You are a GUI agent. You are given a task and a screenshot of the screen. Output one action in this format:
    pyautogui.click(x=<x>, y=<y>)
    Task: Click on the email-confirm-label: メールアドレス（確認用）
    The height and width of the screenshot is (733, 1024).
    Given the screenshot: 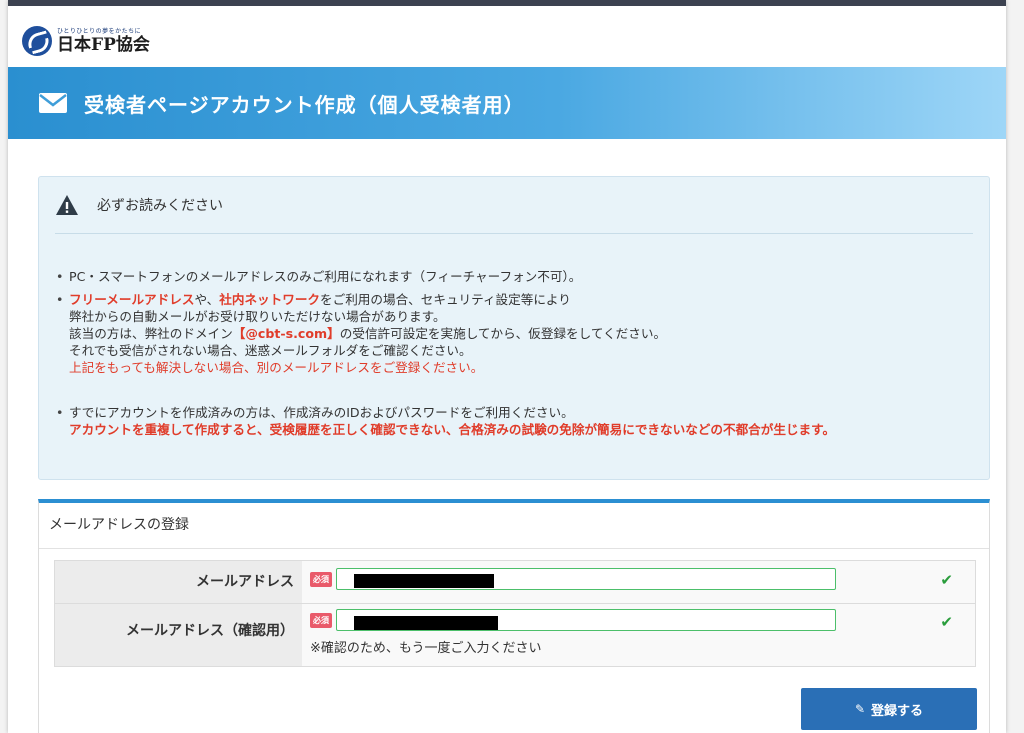 What is the action you would take?
    pyautogui.click(x=178, y=635)
    